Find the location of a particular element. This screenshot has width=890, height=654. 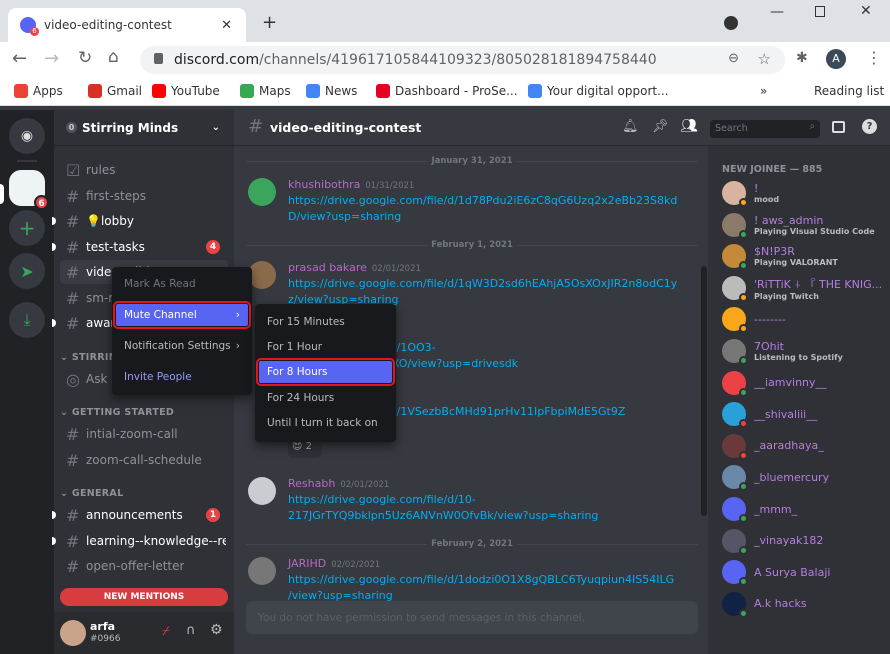

menu-item-invite-people: Invite People is located at coordinates (182, 377).